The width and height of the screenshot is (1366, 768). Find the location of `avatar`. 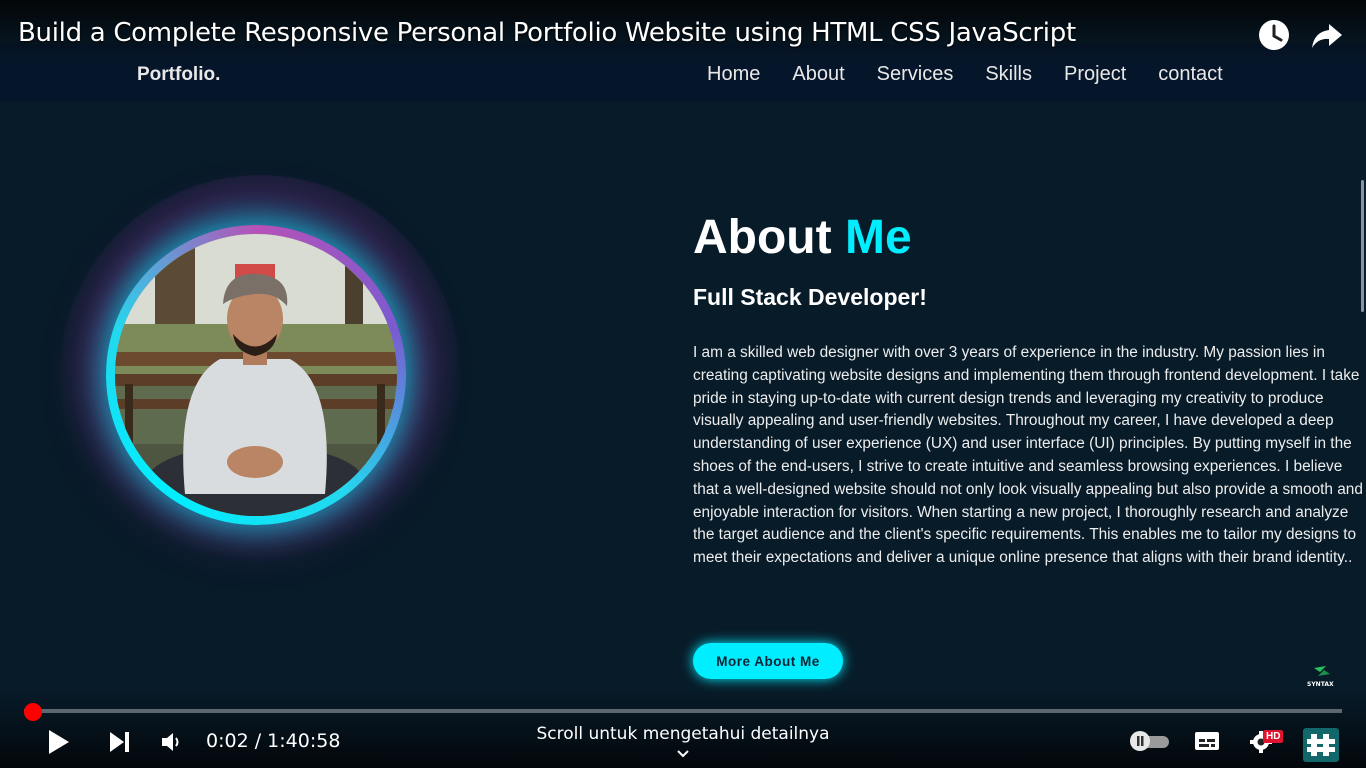

avatar is located at coordinates (256, 375).